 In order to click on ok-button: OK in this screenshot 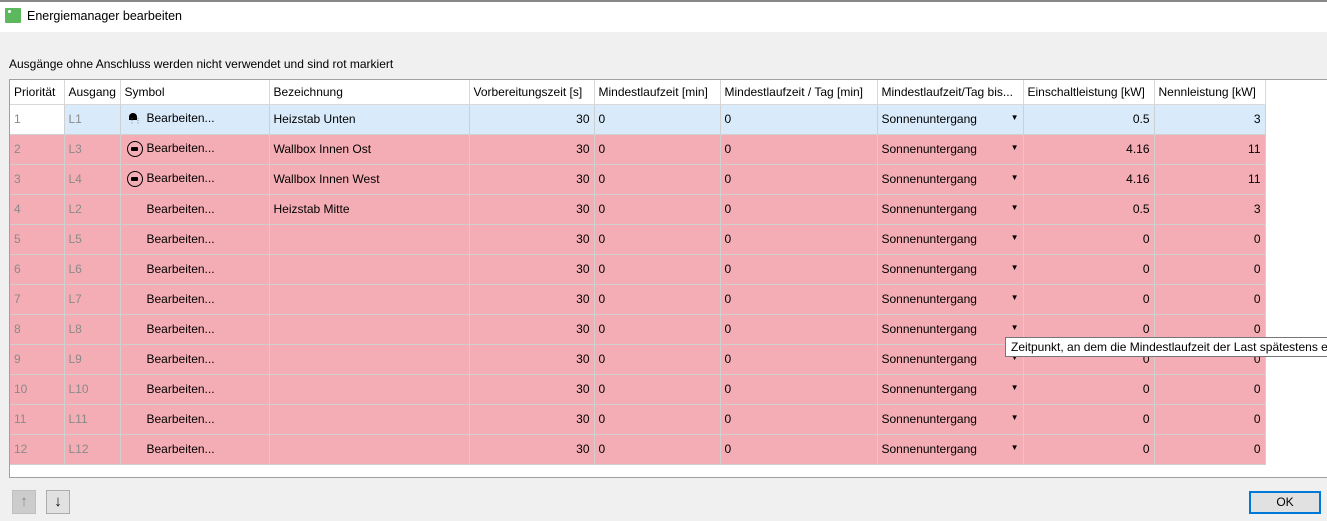, I will do `click(1285, 502)`.